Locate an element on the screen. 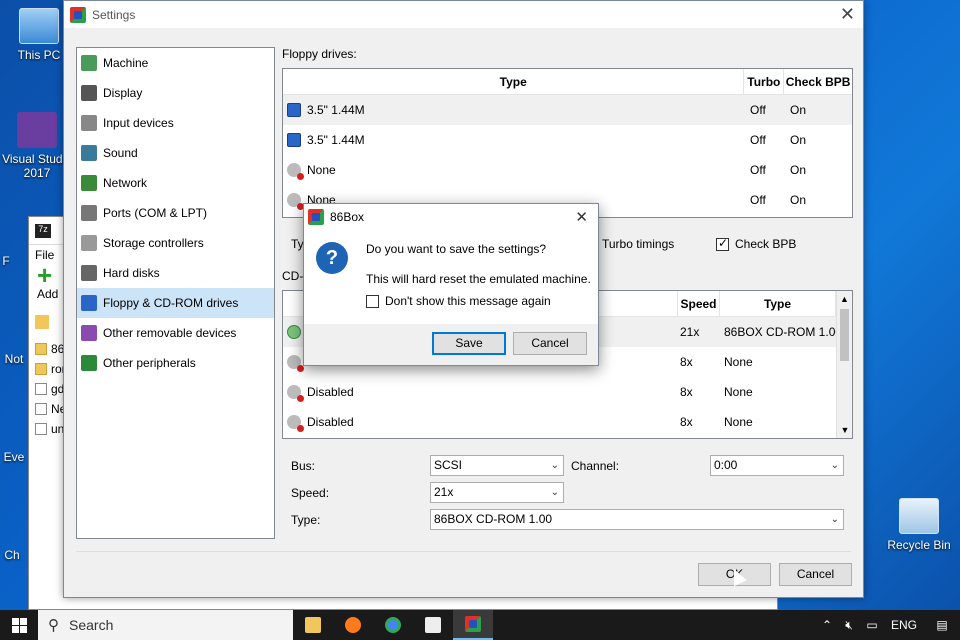 The height and width of the screenshot is (640, 960). taskbar-7zip is located at coordinates (433, 625).